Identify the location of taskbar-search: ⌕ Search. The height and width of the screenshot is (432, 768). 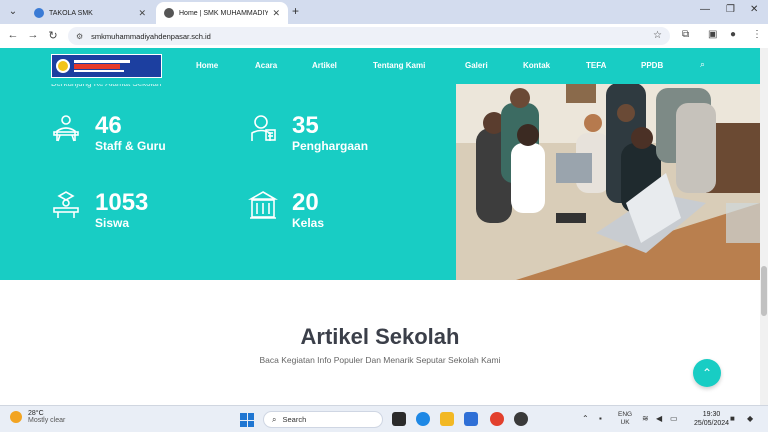
(323, 419).